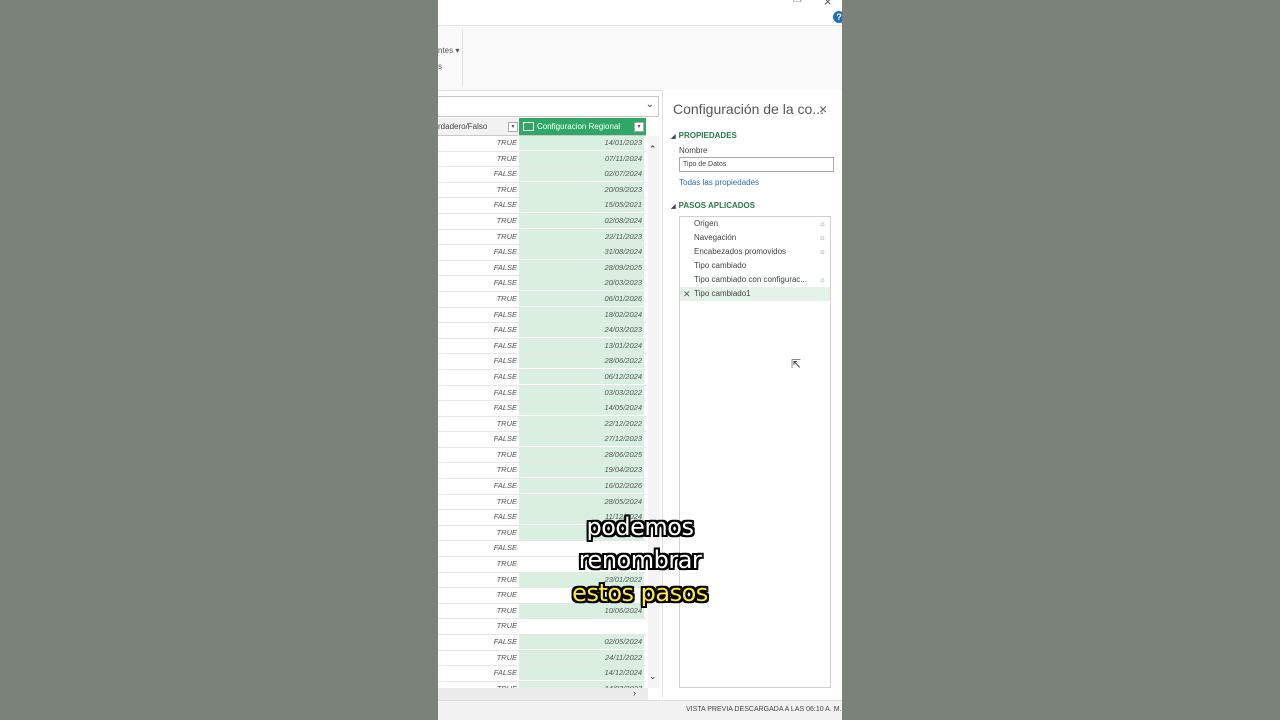 This screenshot has width=1280, height=720. What do you see at coordinates (581, 470) in the screenshot?
I see `cell-date: 19/04/2023` at bounding box center [581, 470].